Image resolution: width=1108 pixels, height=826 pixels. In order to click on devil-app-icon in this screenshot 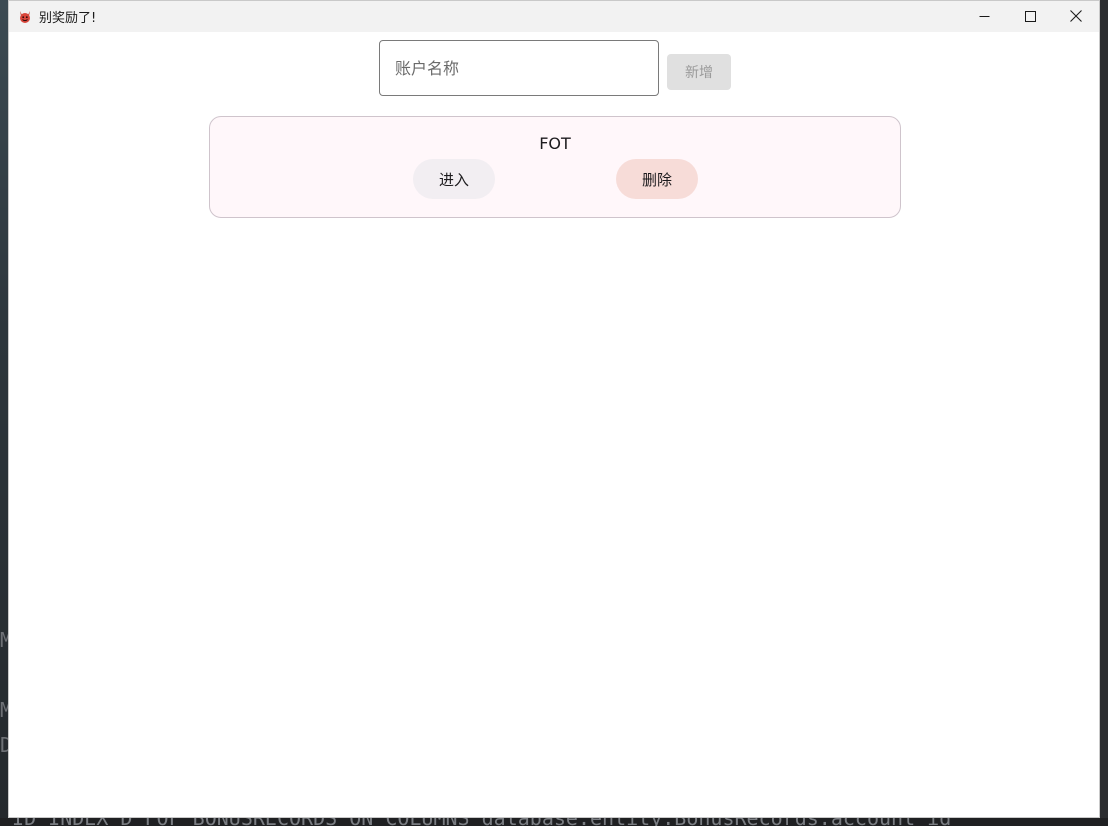, I will do `click(25, 17)`.